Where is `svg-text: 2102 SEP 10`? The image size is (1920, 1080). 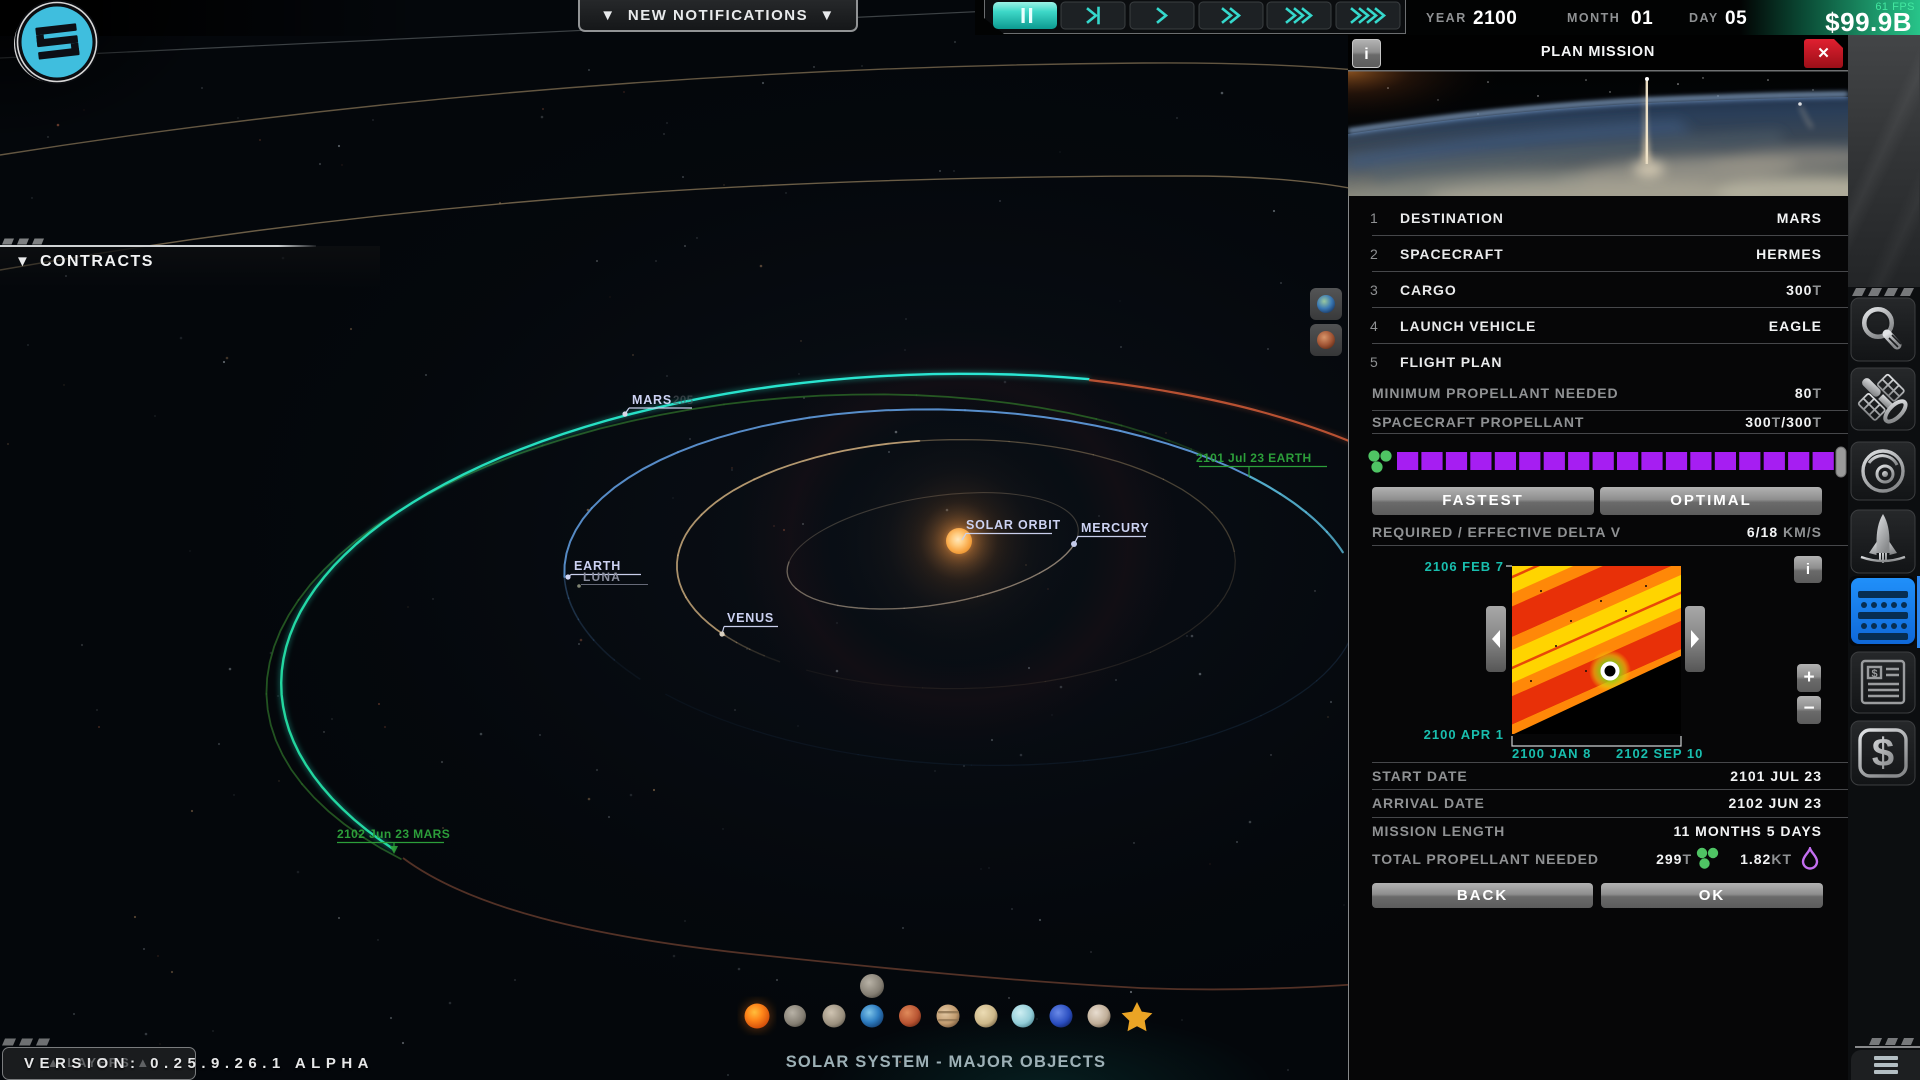 svg-text: 2102 SEP 10 is located at coordinates (1659, 753).